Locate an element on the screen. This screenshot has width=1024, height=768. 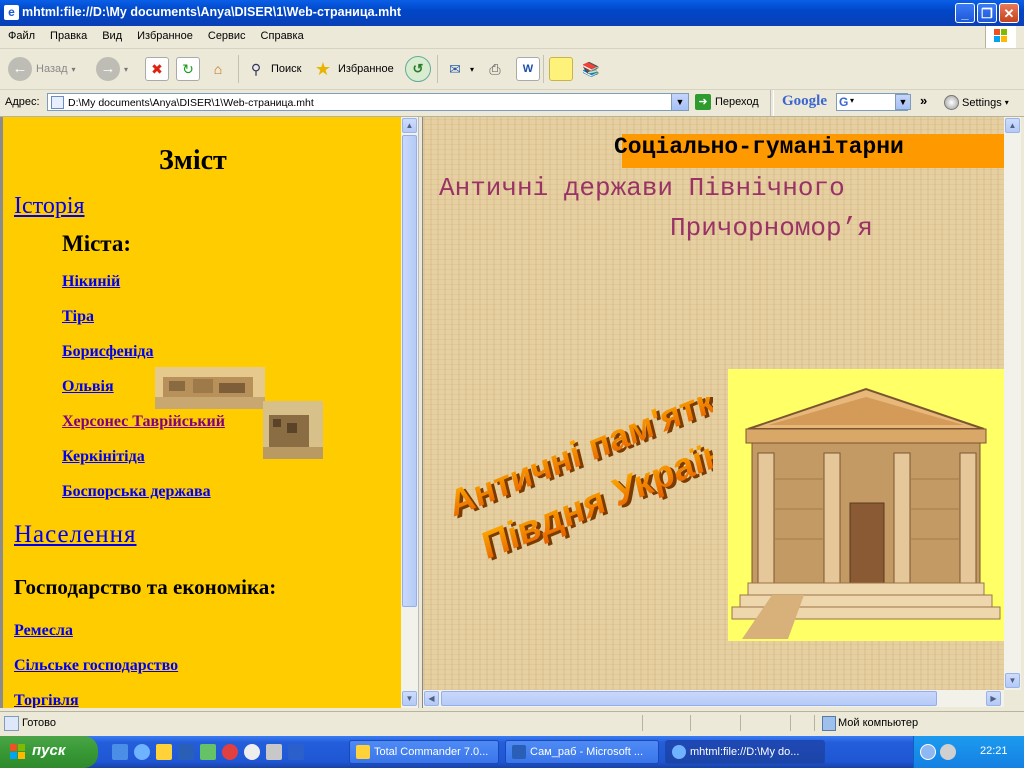
address-dropdown-icon: ▼ is located at coordinates (679, 102).